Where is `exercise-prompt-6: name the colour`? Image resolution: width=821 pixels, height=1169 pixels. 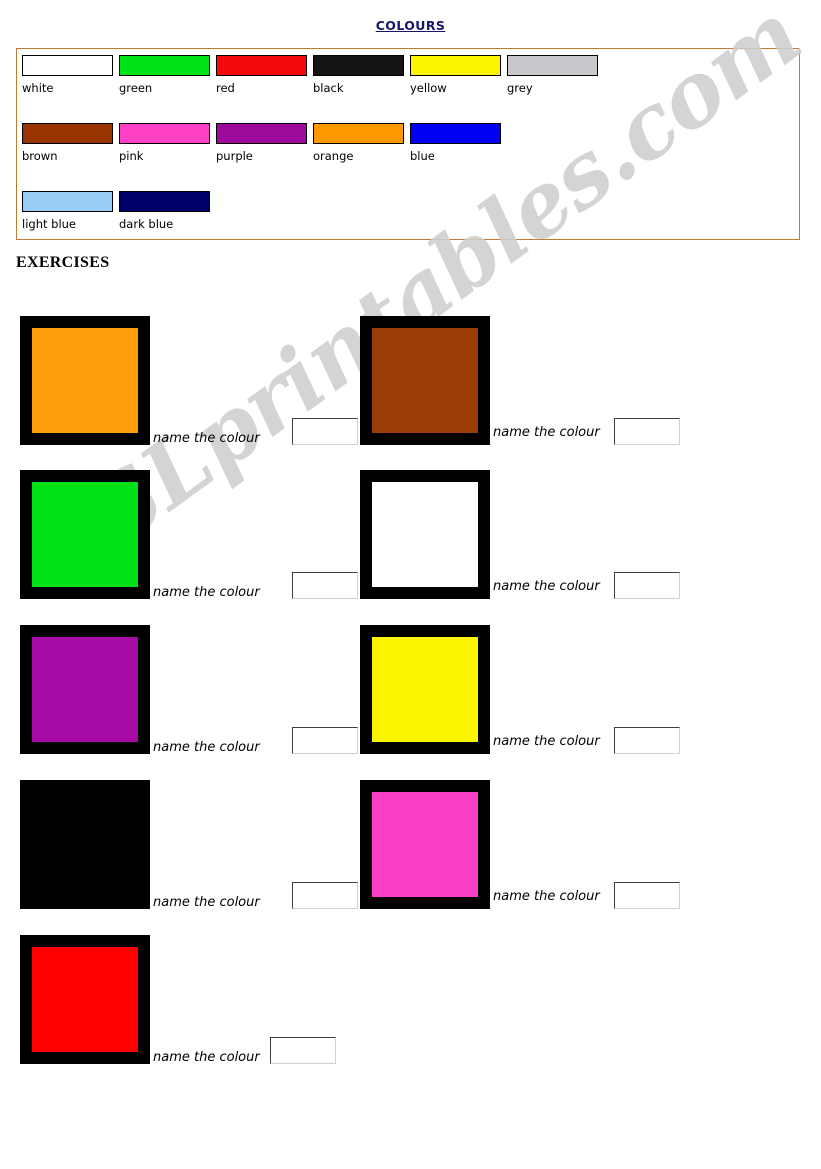 exercise-prompt-6: name the colour is located at coordinates (546, 741).